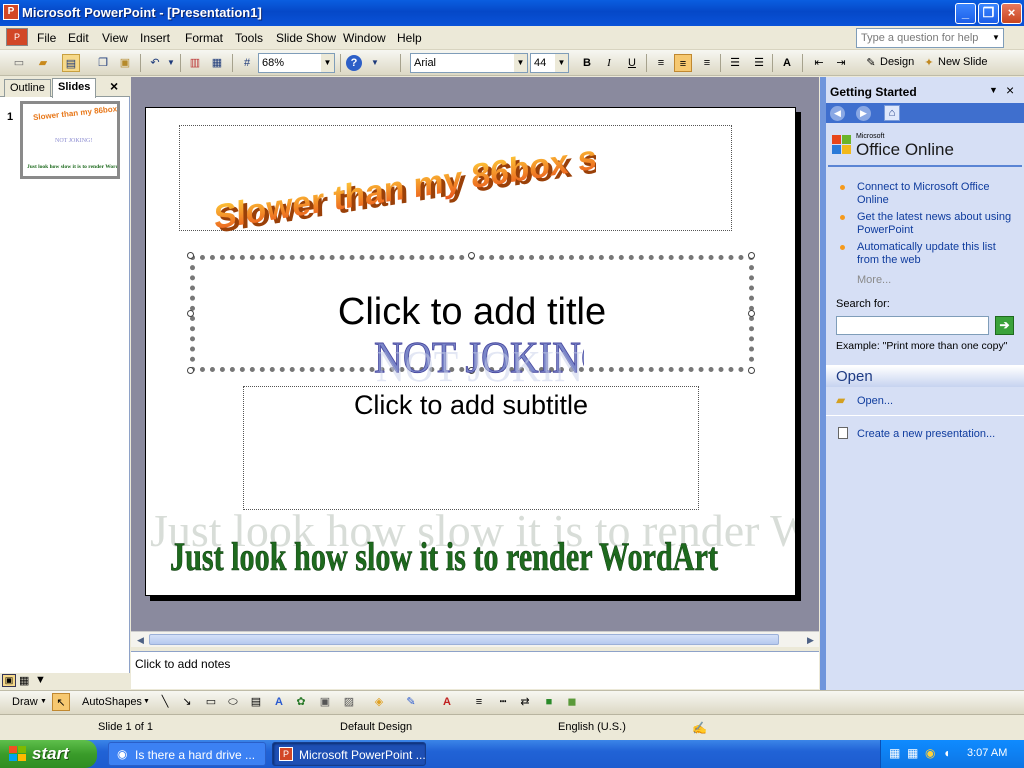 This screenshot has height=768, width=1024. Describe the element at coordinates (987, 753) in the screenshot. I see `clock: 3:07 AM` at that location.